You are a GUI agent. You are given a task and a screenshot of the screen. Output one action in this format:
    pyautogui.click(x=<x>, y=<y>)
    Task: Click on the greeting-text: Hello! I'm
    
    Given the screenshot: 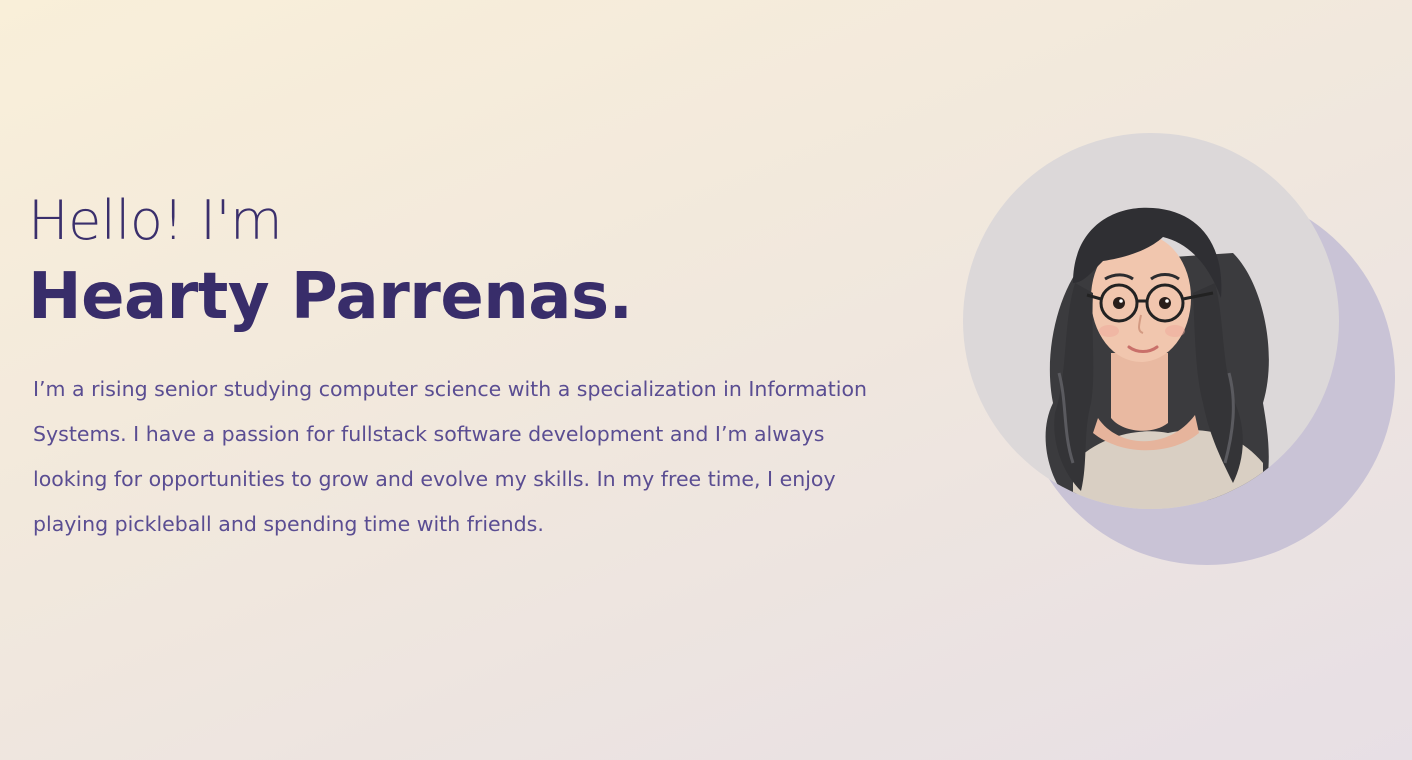 What is the action you would take?
    pyautogui.click(x=155, y=220)
    